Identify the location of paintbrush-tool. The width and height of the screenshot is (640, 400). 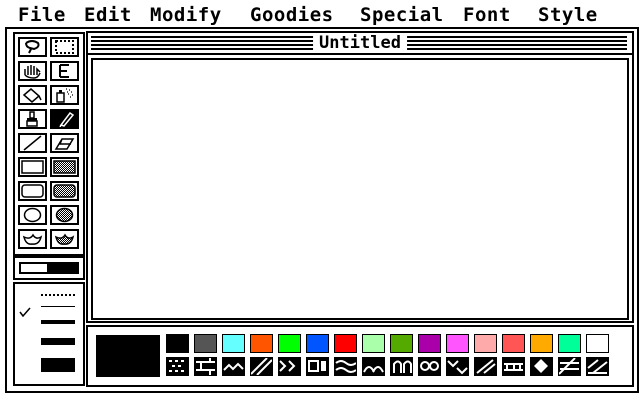
(32, 119).